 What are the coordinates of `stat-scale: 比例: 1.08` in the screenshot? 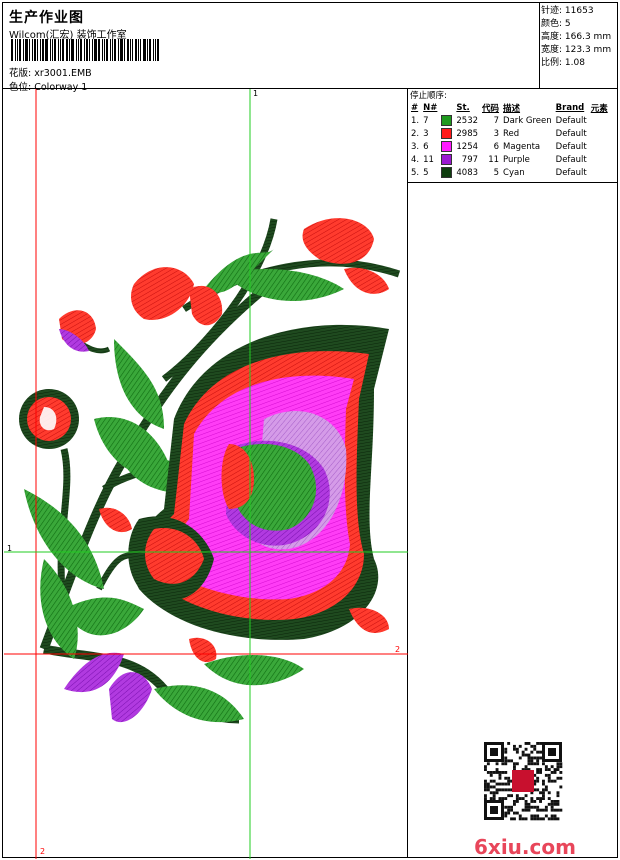 It's located at (563, 63).